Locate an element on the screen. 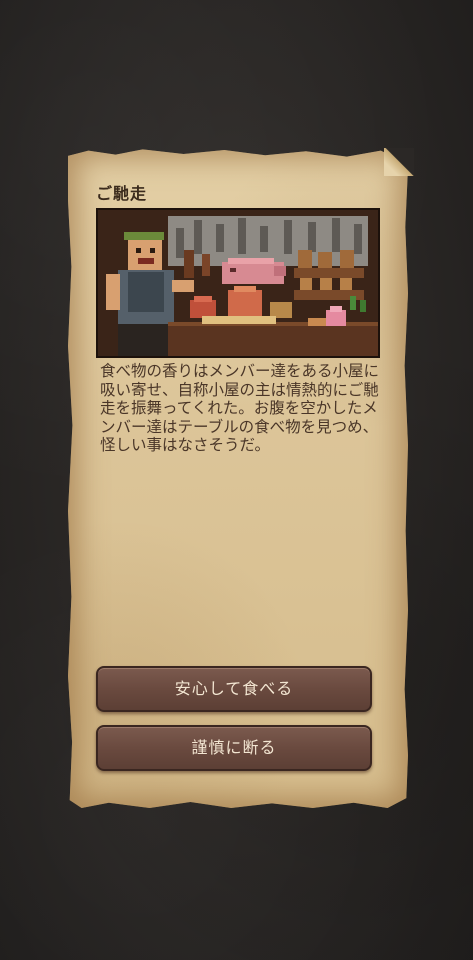 The width and height of the screenshot is (473, 960). event-illustration is located at coordinates (238, 283).